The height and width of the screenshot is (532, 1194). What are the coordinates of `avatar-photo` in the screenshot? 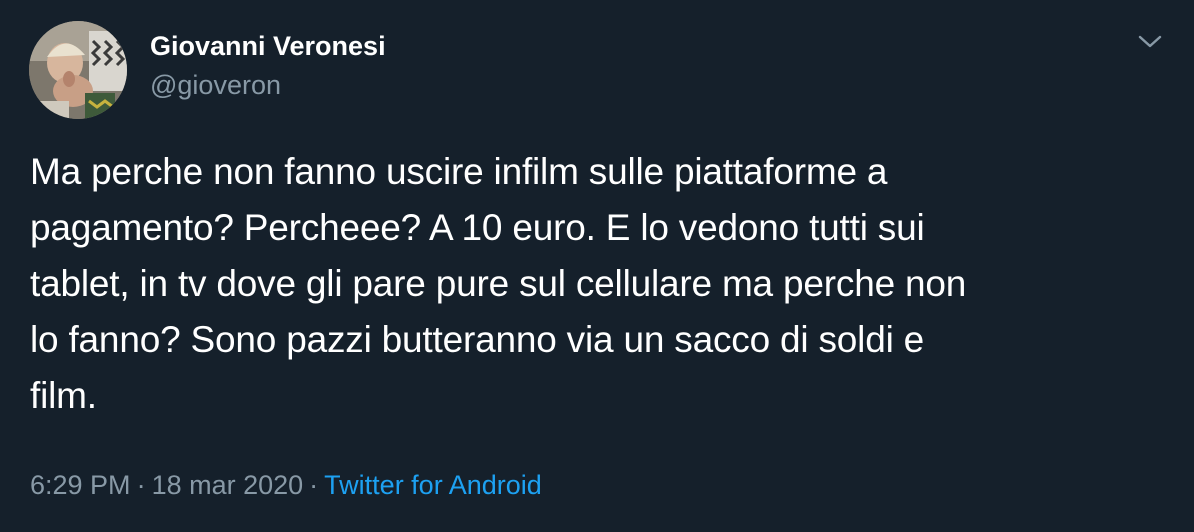 It's located at (78, 70).